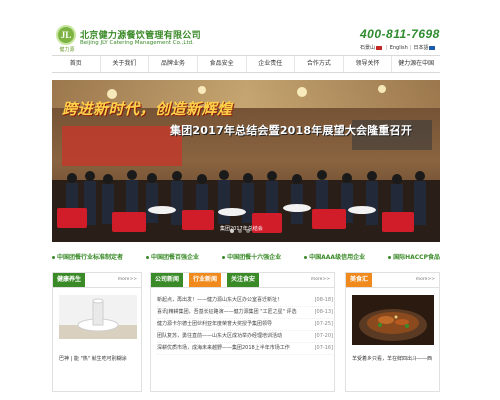 This screenshot has height=400, width=500. Describe the element at coordinates (291, 130) in the screenshot. I see `banner-subheadline: 集团2017年总结会暨2018年展望大会隆重召开` at that location.